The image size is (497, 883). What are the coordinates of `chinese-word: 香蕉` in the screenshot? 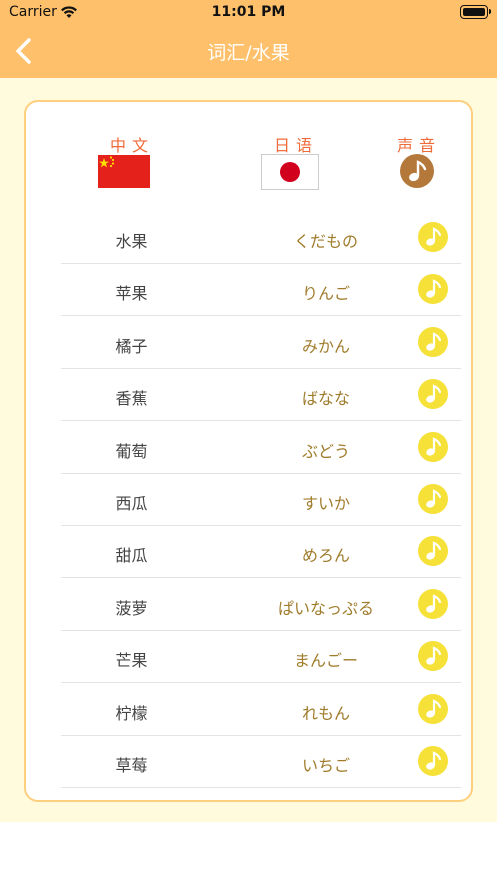 It's located at (131, 399).